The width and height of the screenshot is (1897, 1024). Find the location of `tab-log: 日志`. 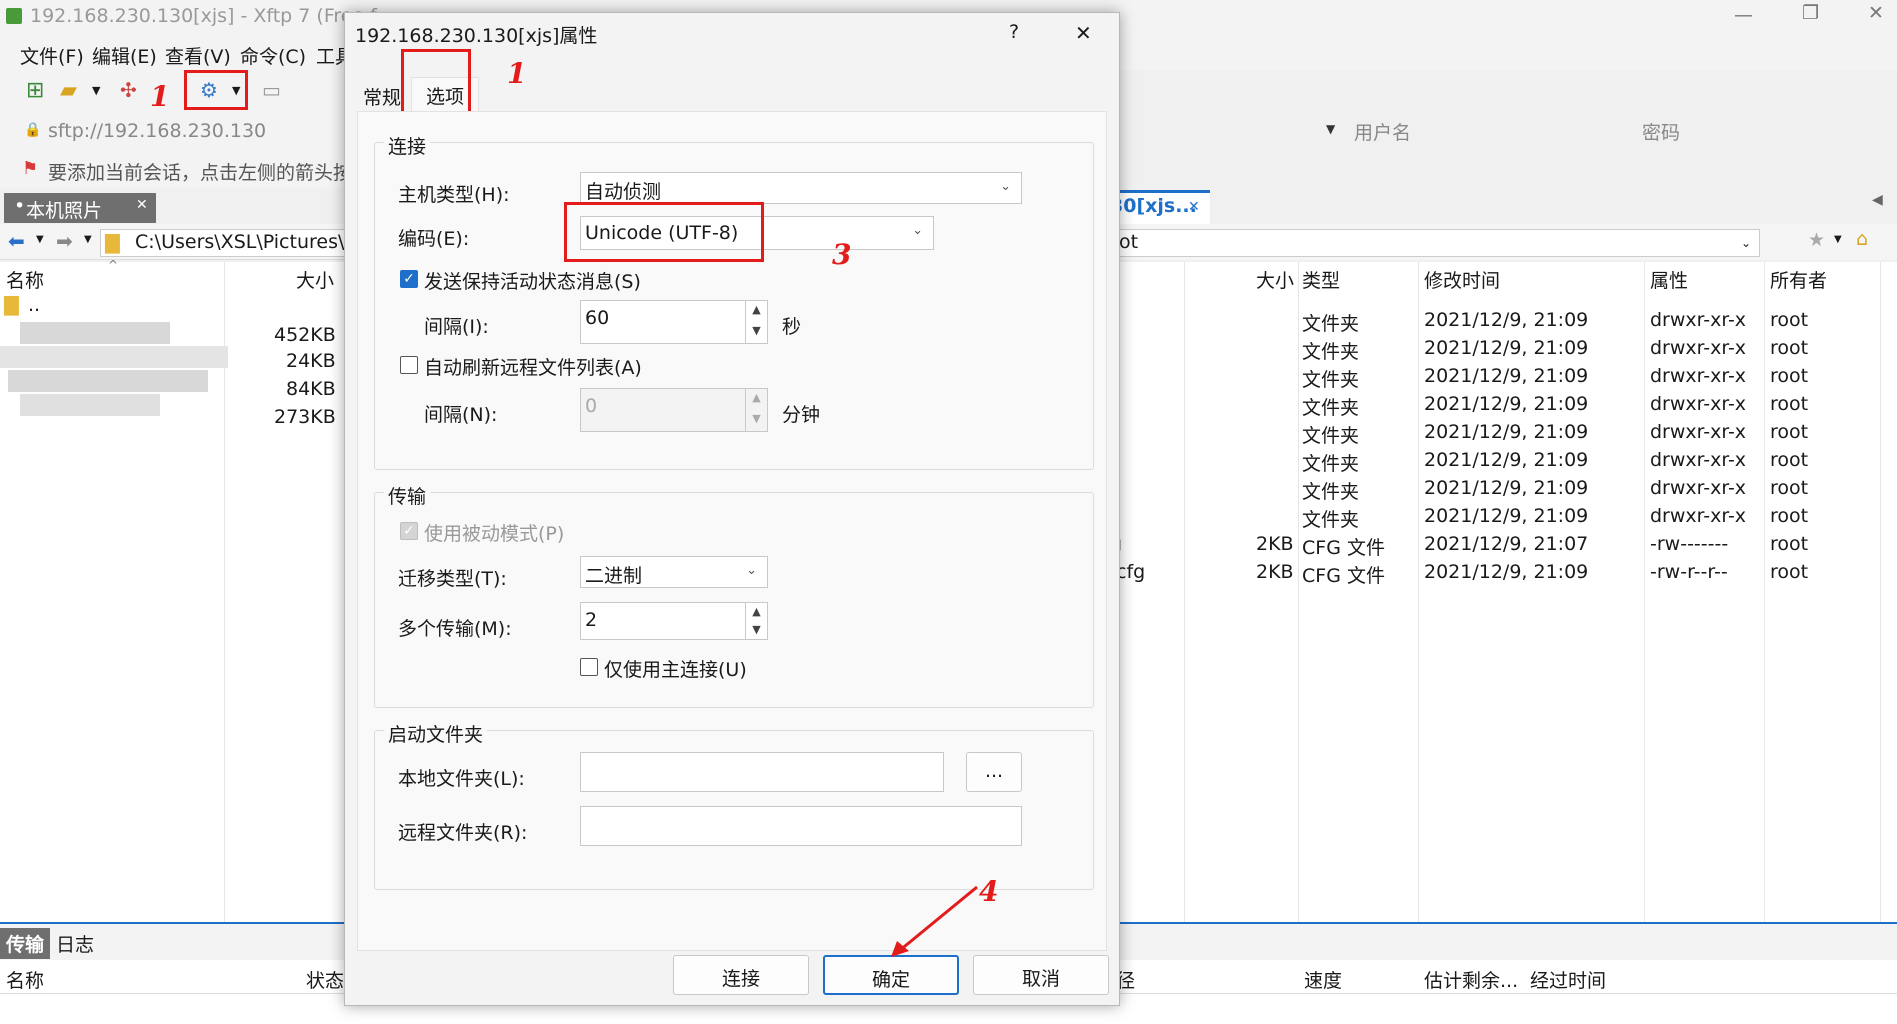

tab-log: 日志 is located at coordinates (75, 943).